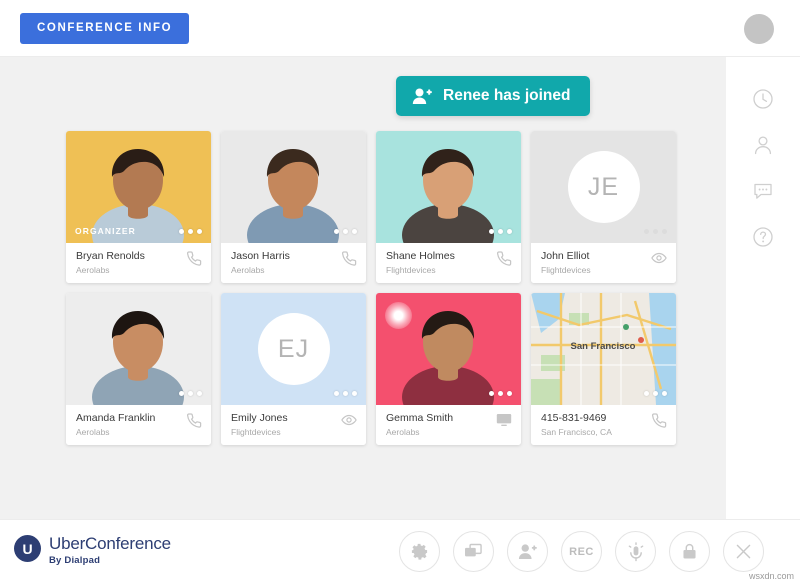 The image size is (800, 584). I want to click on top-bar: CONFERENCE INFO, so click(400, 28).